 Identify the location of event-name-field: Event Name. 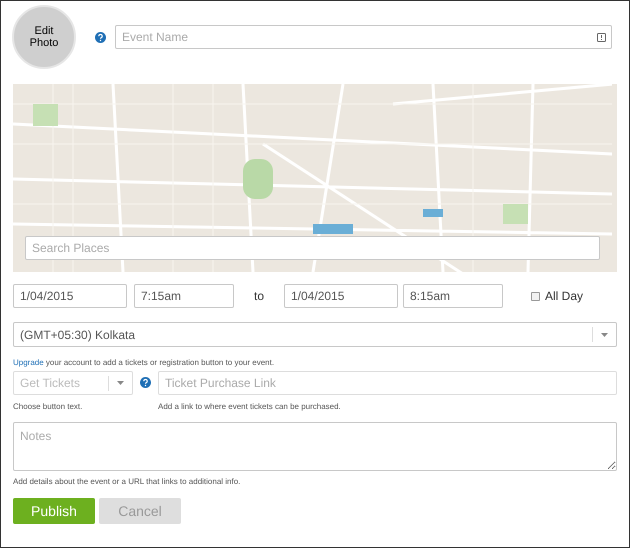
(363, 37).